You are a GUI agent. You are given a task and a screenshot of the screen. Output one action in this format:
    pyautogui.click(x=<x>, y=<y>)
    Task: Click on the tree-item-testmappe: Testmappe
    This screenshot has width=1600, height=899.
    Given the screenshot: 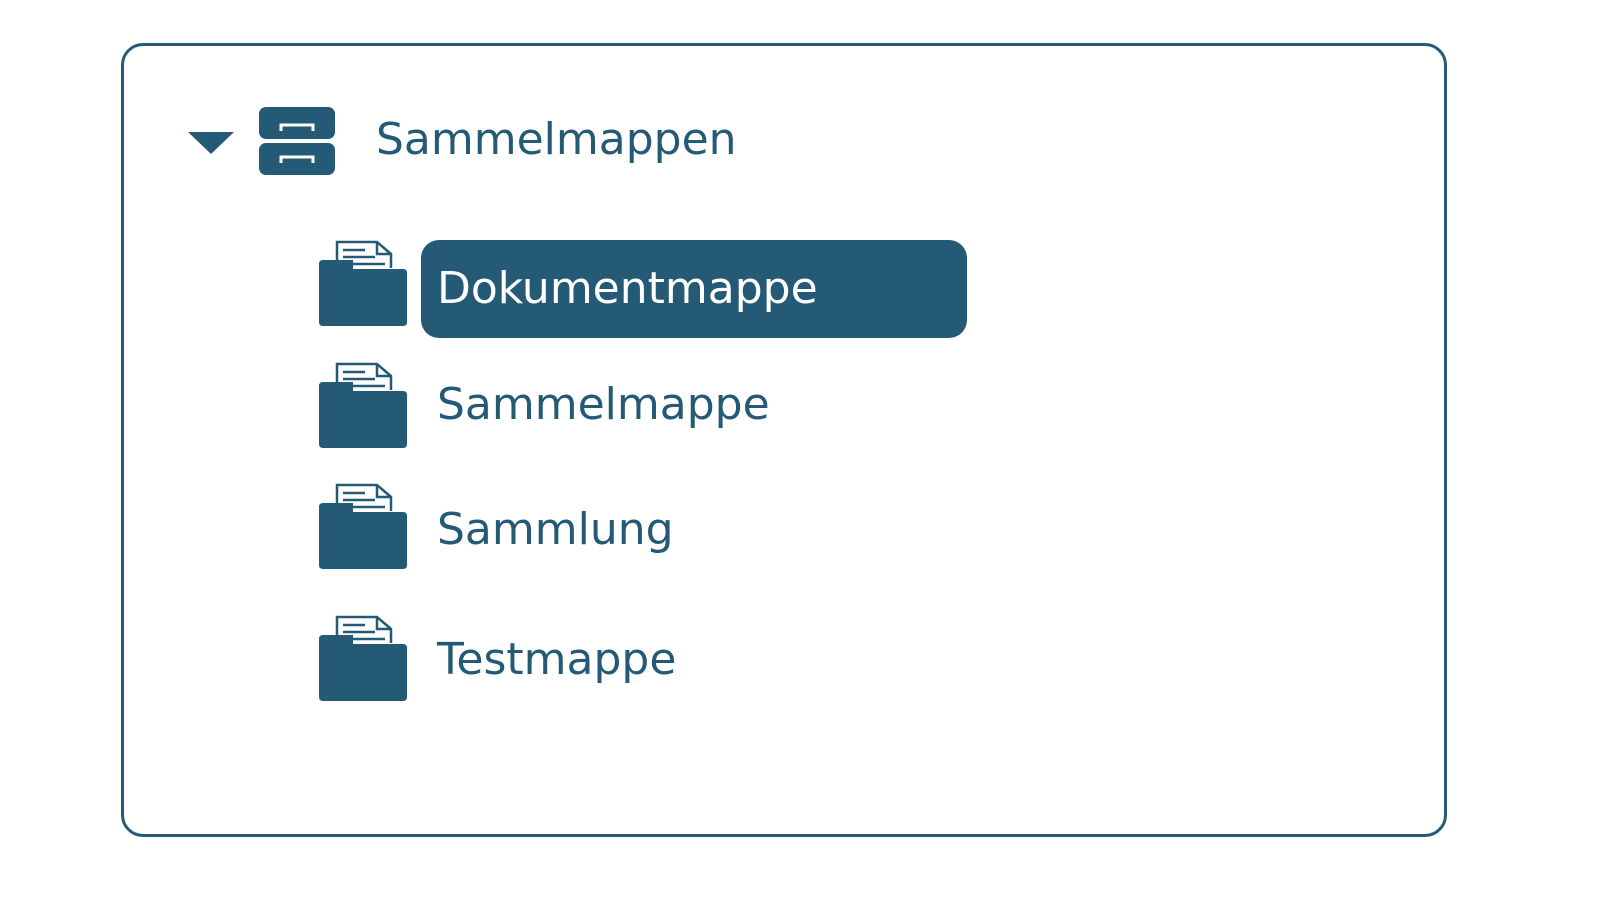 What is the action you would take?
    pyautogui.click(x=669, y=665)
    